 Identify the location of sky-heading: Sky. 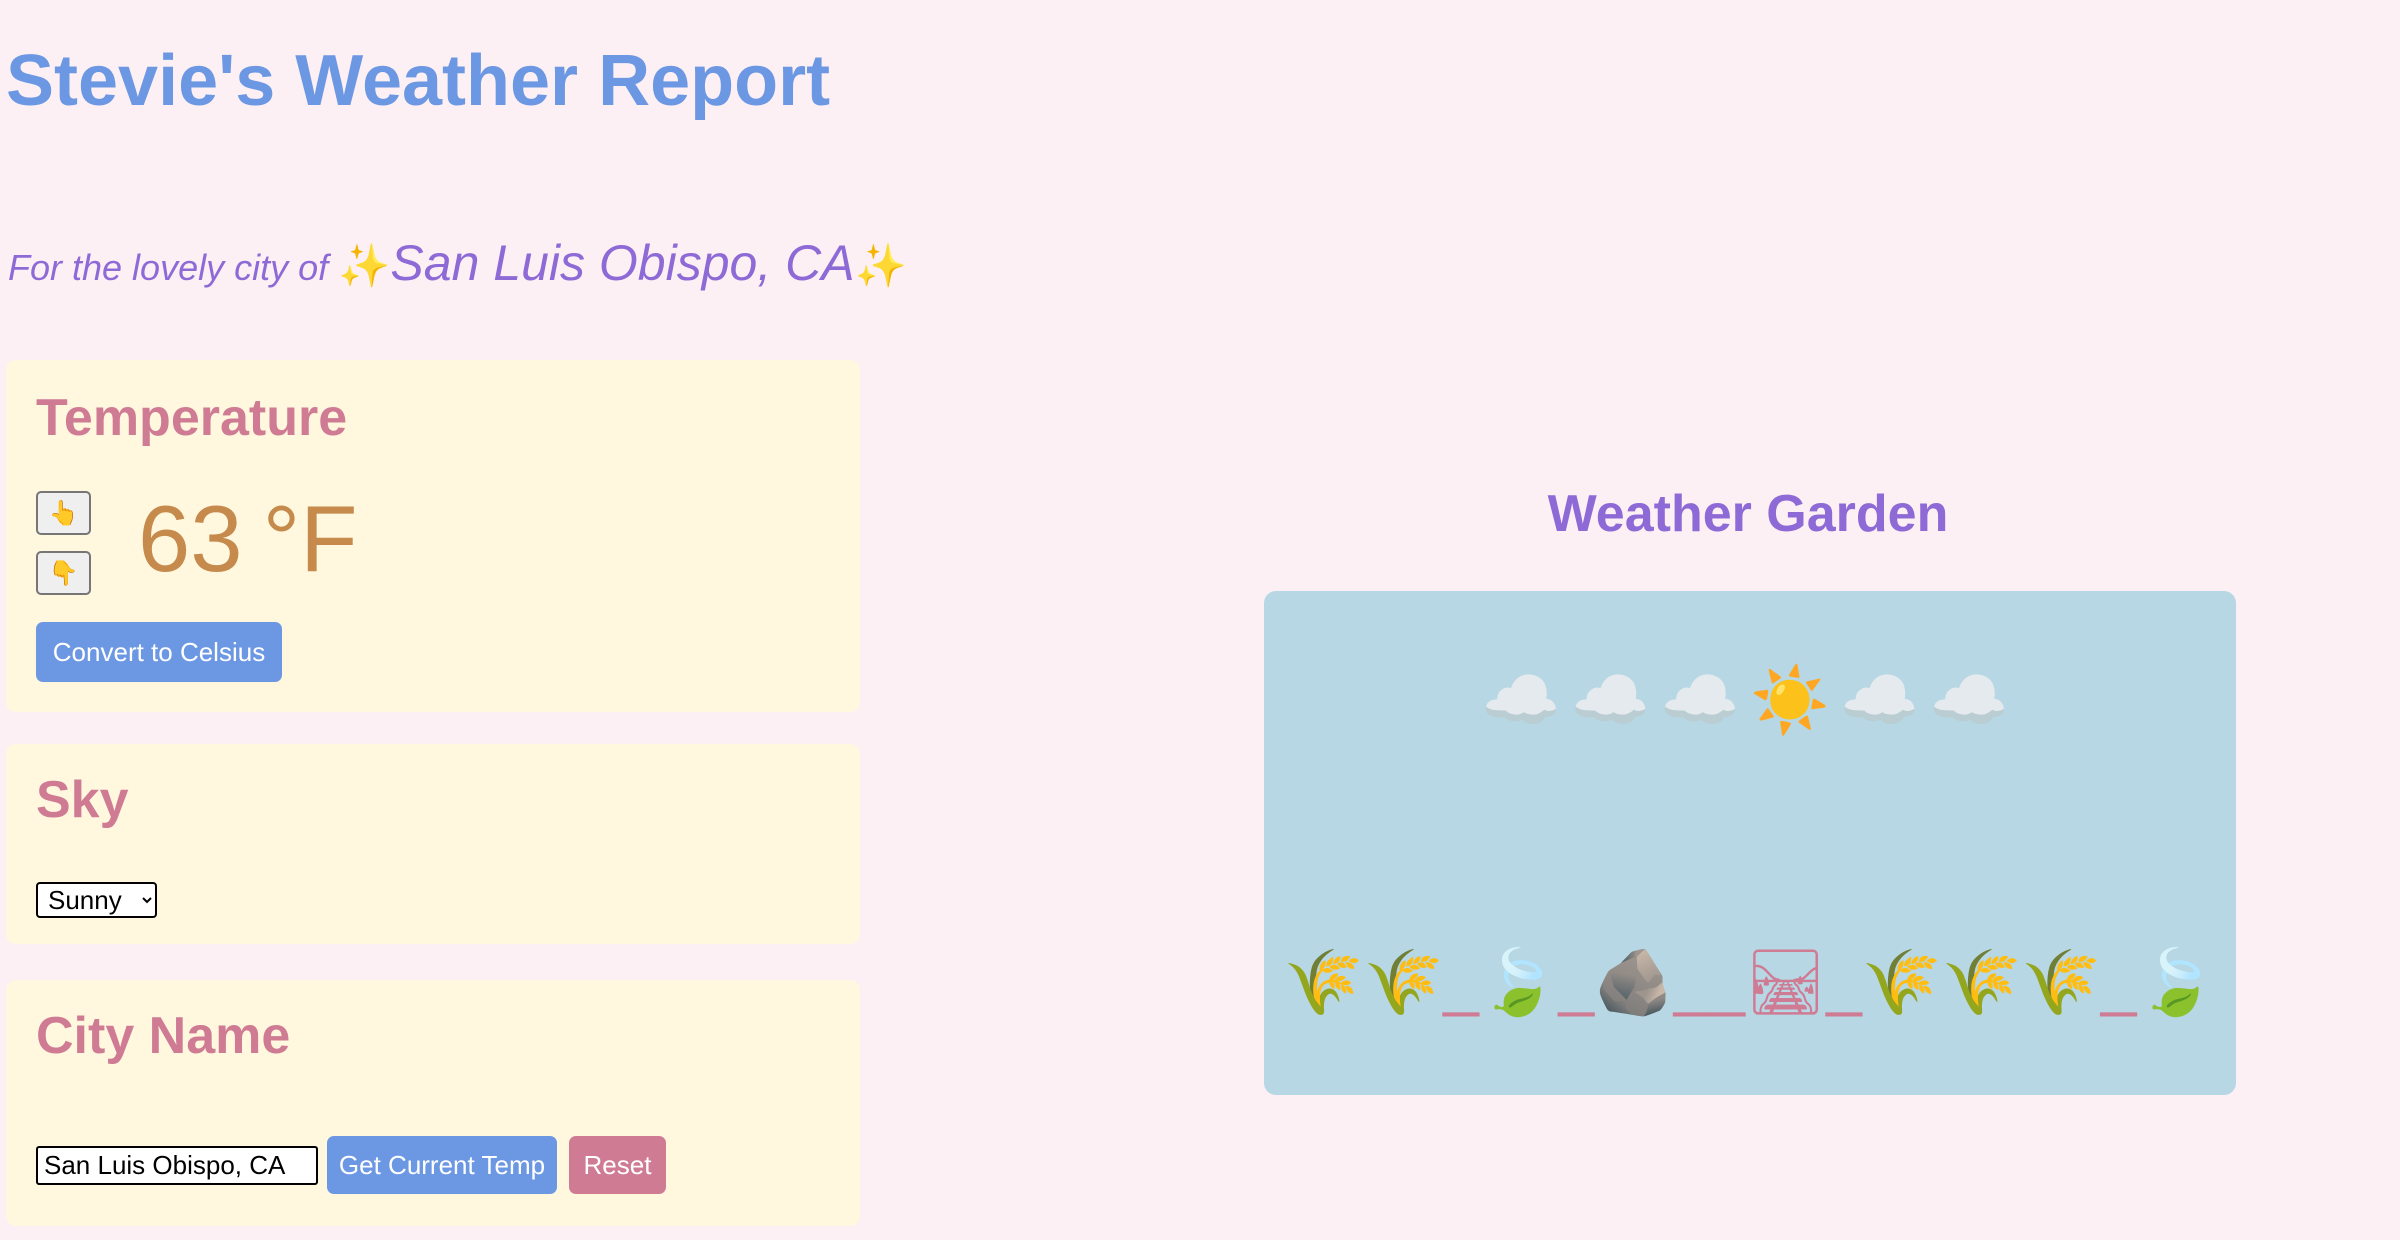
(82, 800).